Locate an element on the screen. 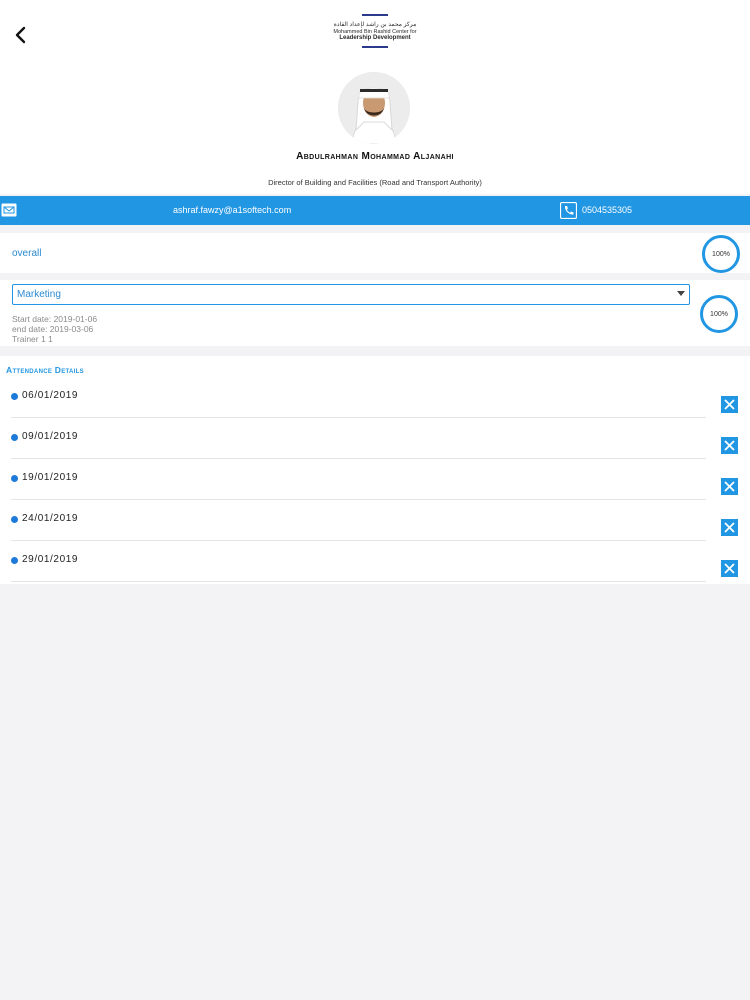 The width and height of the screenshot is (750, 1000). course-end-date: end date: 2019-03-06 is located at coordinates (53, 329).